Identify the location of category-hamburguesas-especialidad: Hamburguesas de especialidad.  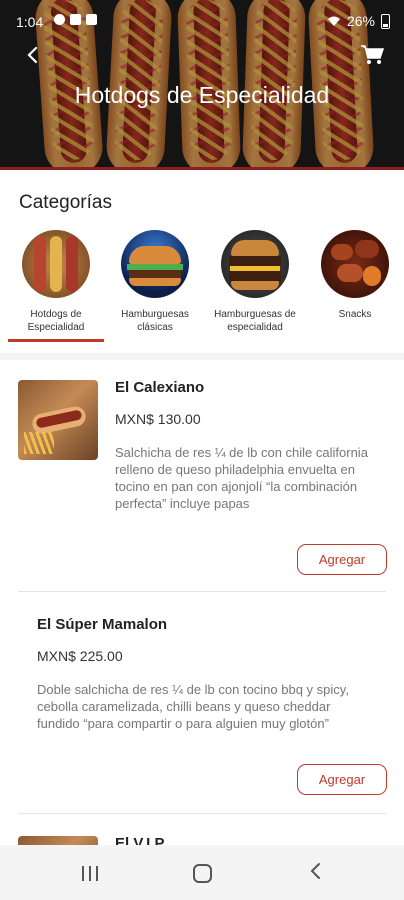
(255, 282).